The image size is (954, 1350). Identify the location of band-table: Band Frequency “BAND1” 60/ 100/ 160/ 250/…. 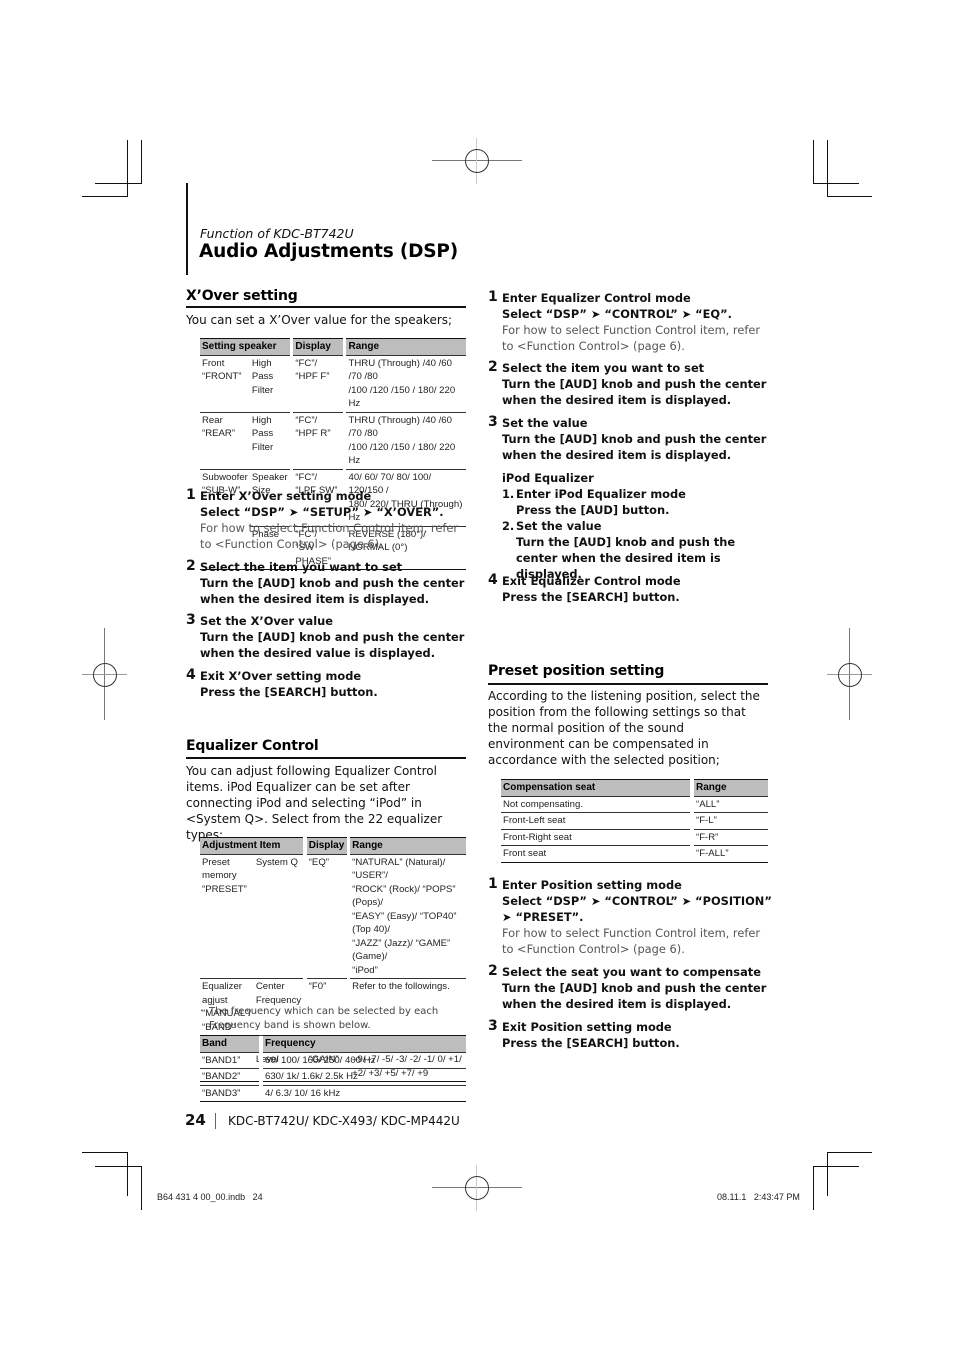
(333, 1068).